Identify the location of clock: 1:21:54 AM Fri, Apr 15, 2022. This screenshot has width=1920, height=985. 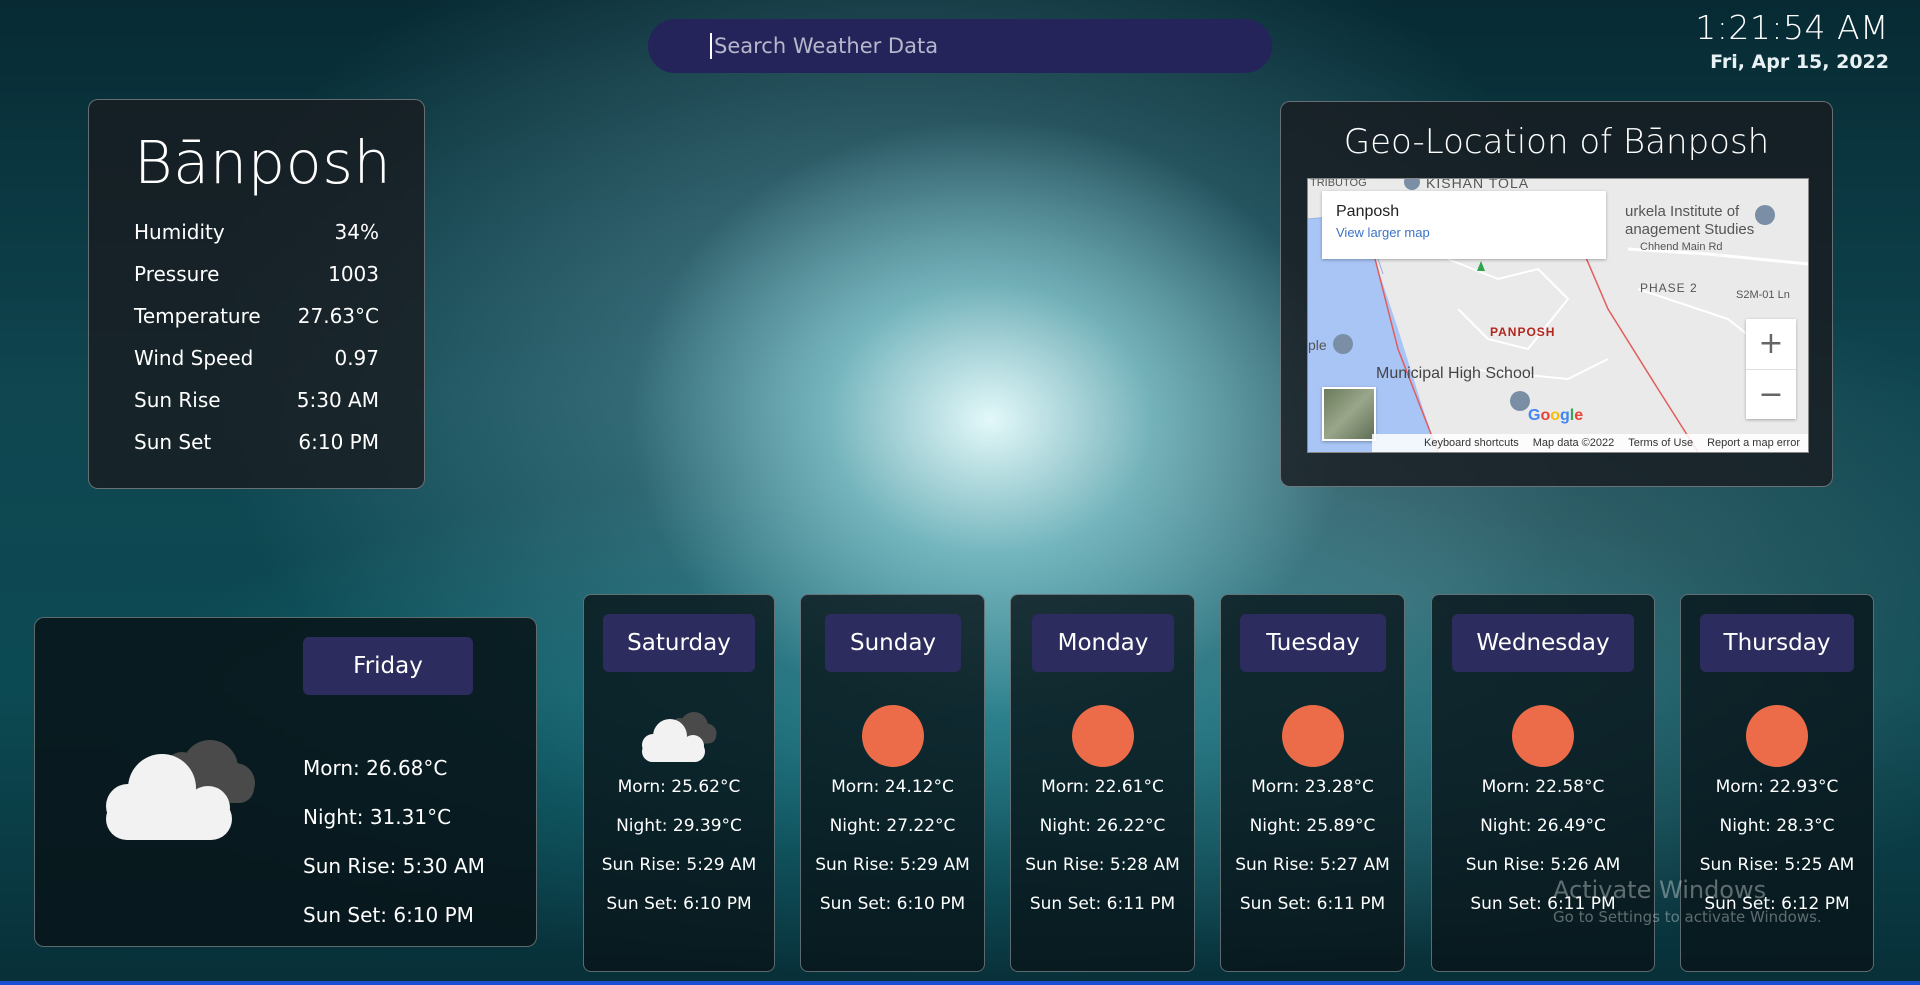
(1792, 40).